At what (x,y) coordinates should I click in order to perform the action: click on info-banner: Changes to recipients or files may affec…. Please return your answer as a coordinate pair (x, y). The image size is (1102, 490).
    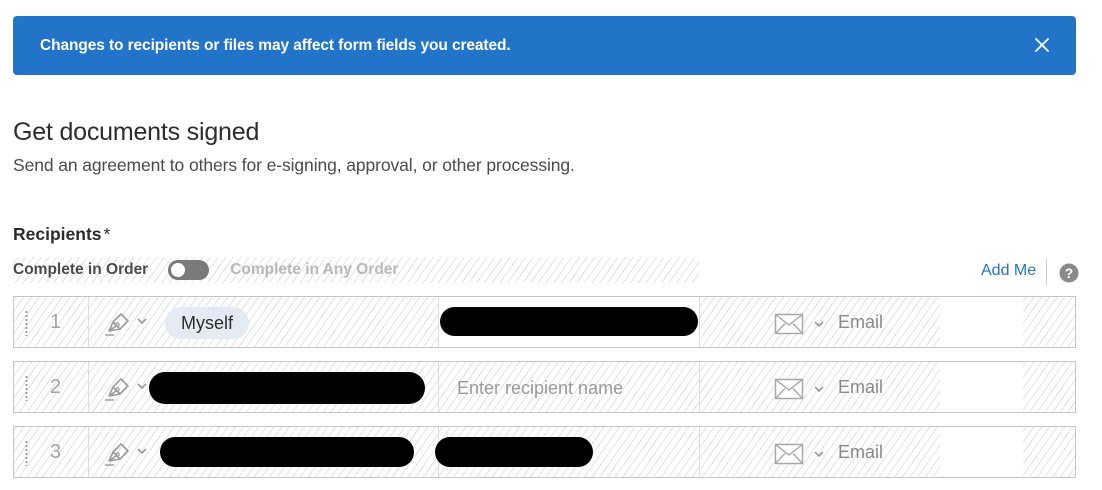
    Looking at the image, I should click on (544, 45).